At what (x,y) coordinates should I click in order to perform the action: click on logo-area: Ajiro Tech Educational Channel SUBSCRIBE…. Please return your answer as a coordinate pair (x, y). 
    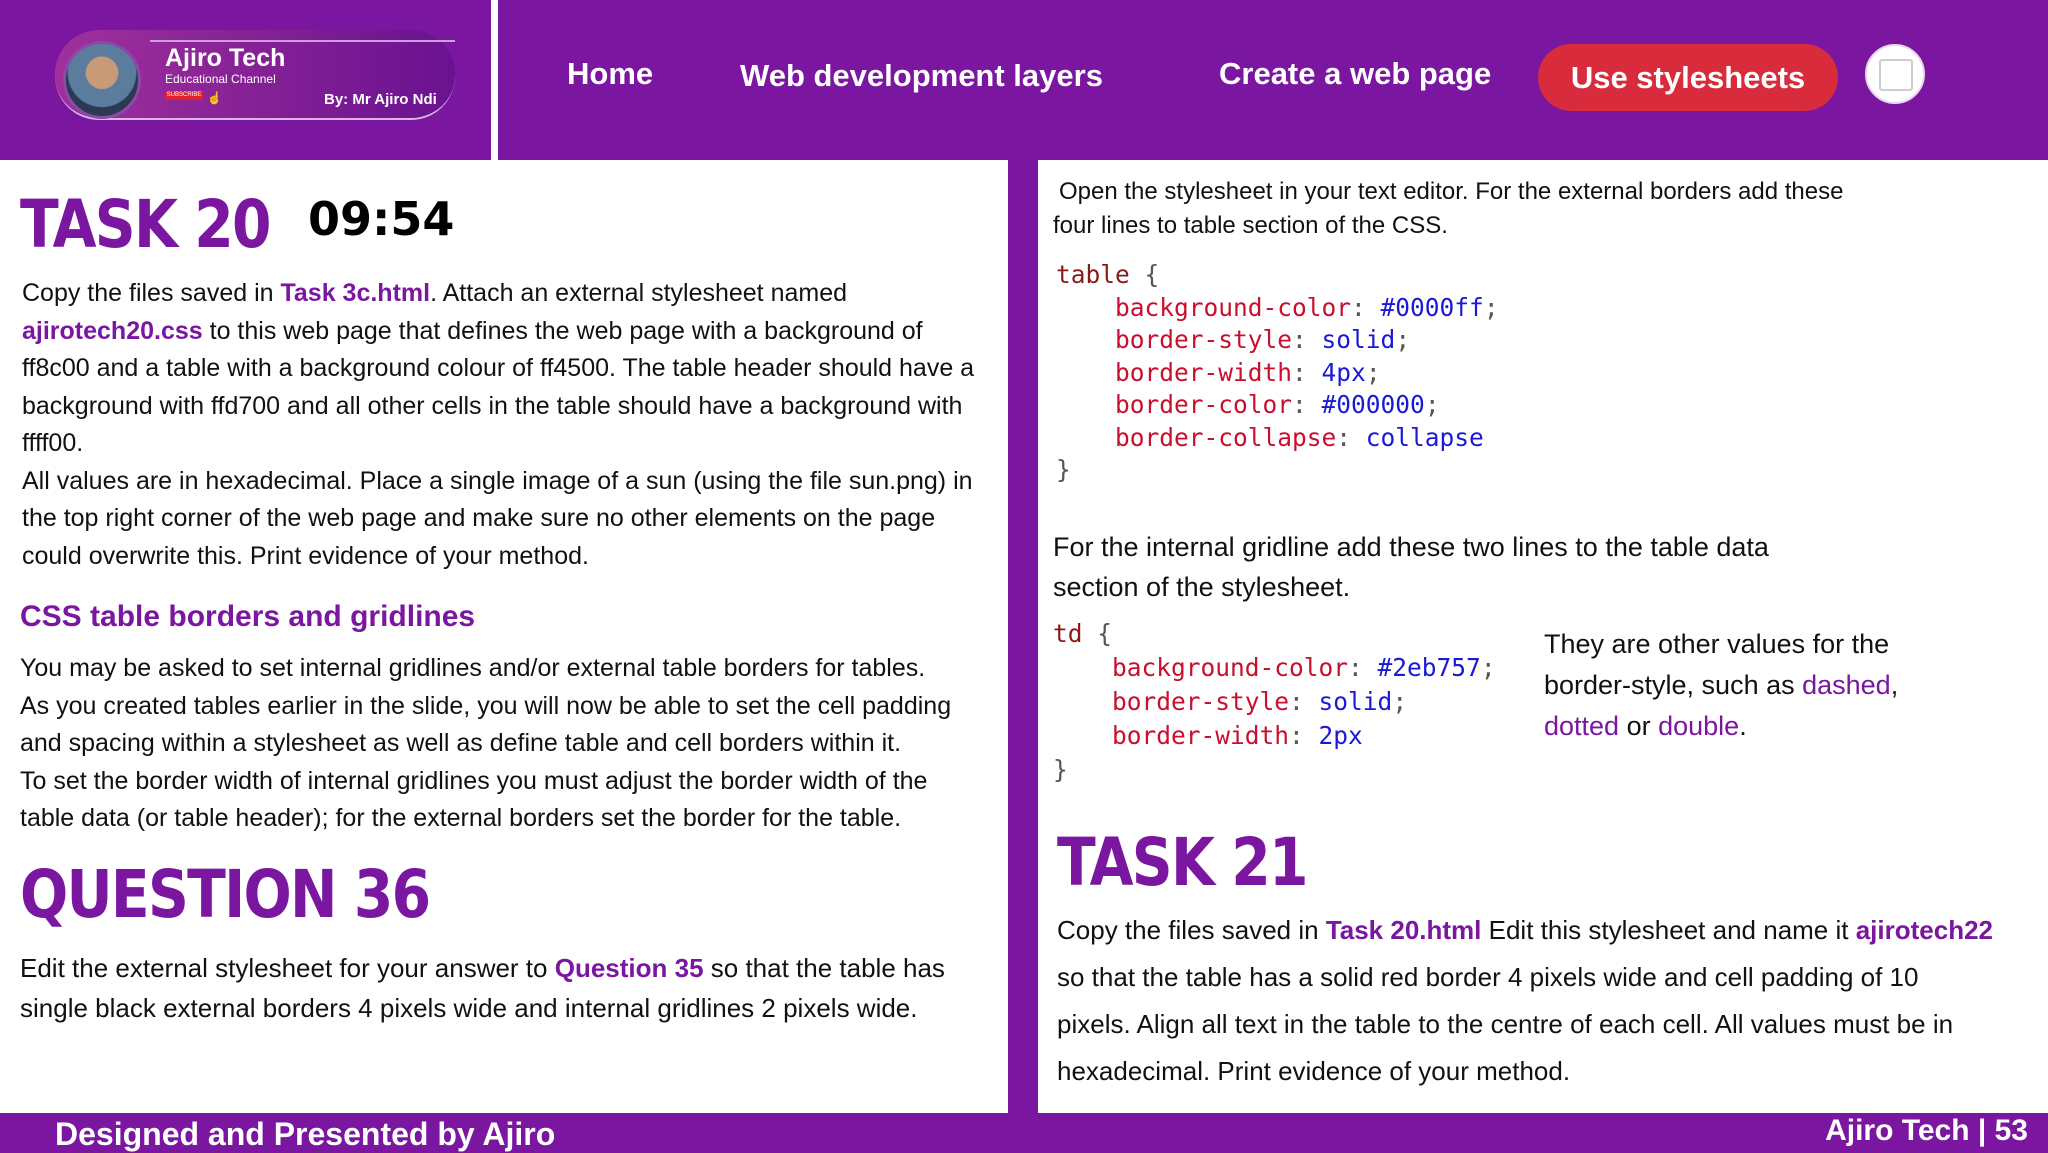
    Looking at the image, I should click on (245, 80).